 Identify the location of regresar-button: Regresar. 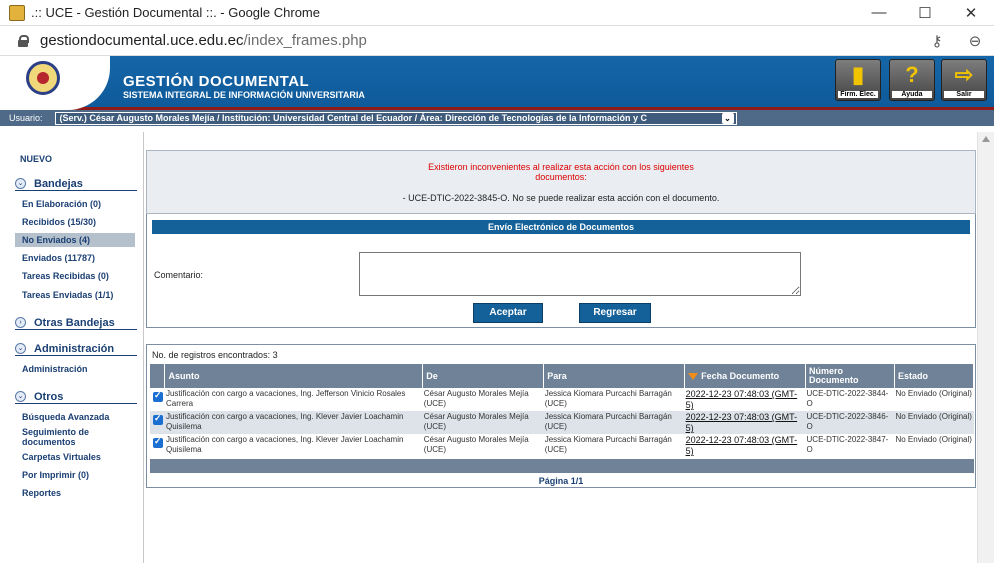
(615, 313).